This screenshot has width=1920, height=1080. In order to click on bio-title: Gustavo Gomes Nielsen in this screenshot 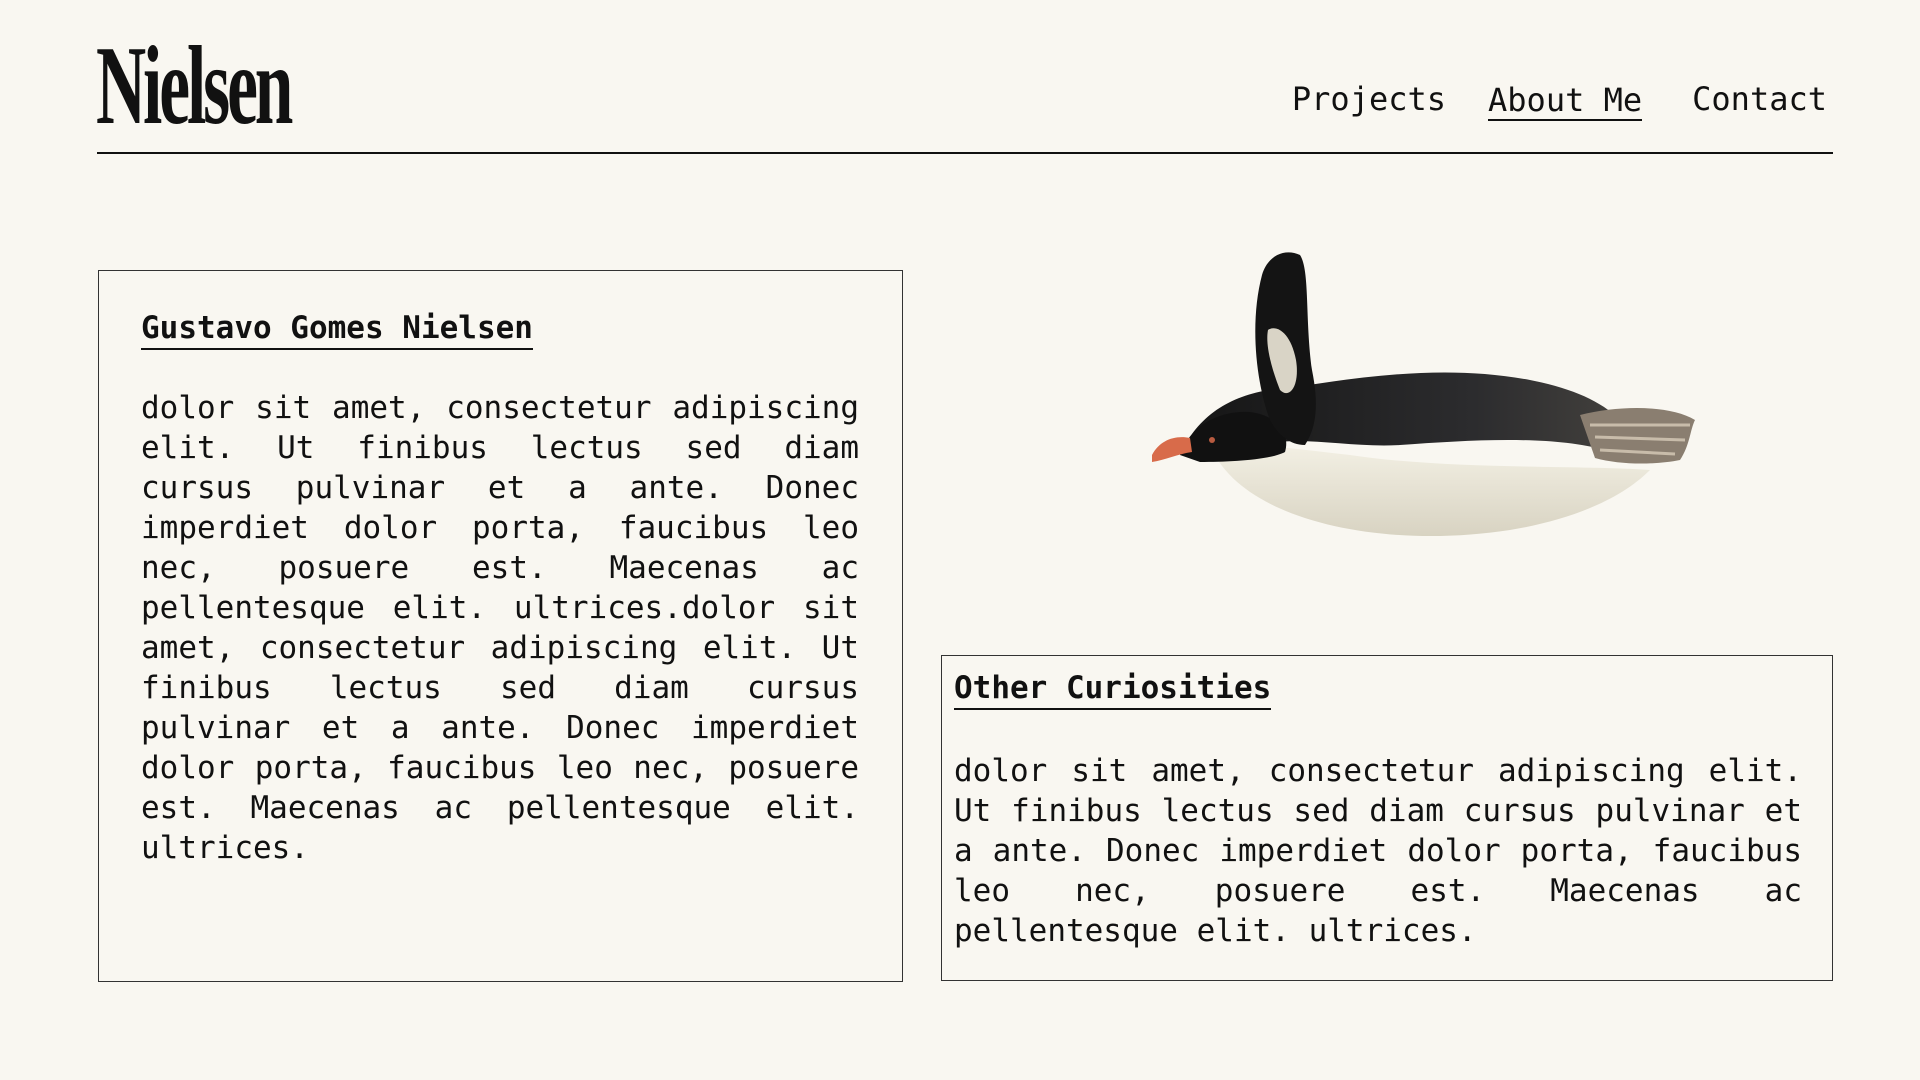, I will do `click(337, 330)`.